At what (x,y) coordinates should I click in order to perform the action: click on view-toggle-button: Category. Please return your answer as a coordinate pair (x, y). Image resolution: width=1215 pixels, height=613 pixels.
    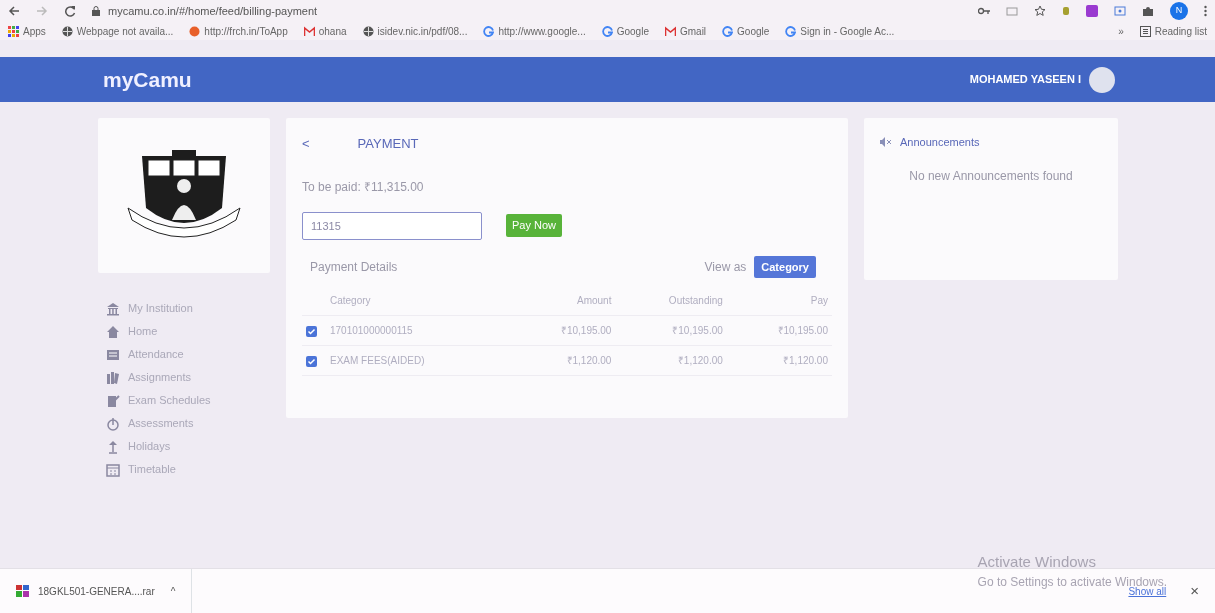
    Looking at the image, I should click on (785, 266).